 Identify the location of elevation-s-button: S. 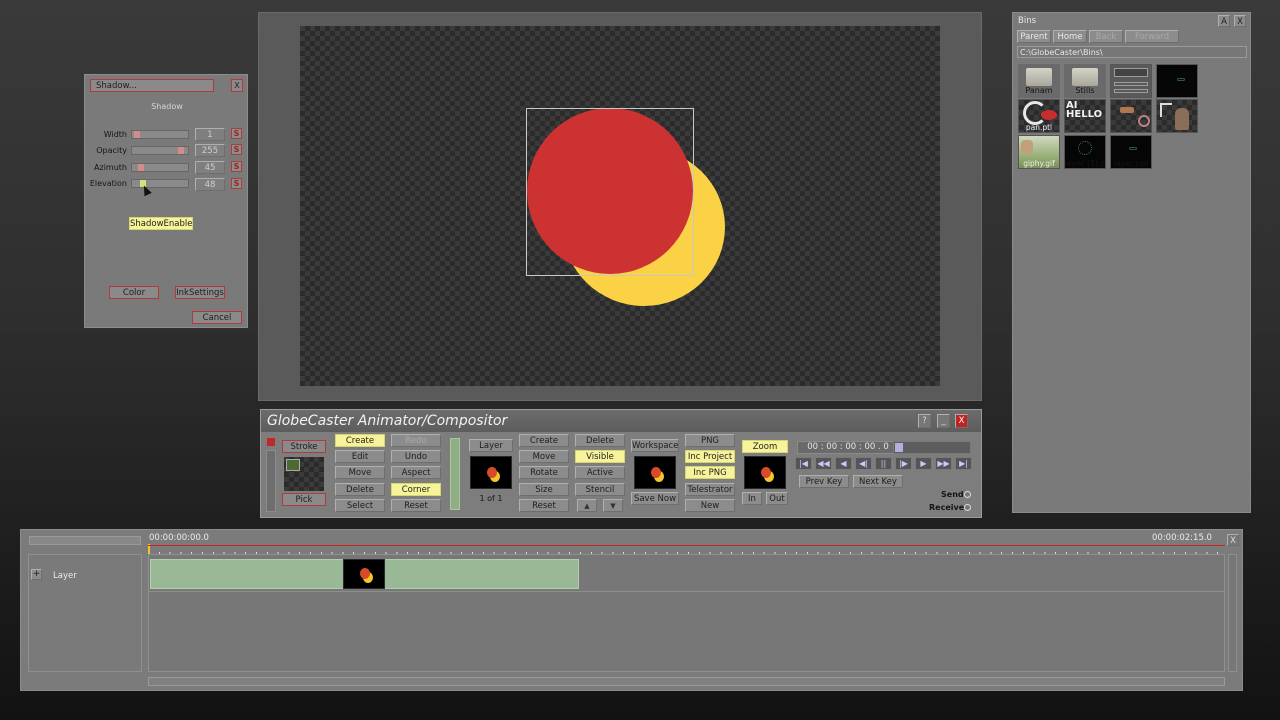
(236, 183).